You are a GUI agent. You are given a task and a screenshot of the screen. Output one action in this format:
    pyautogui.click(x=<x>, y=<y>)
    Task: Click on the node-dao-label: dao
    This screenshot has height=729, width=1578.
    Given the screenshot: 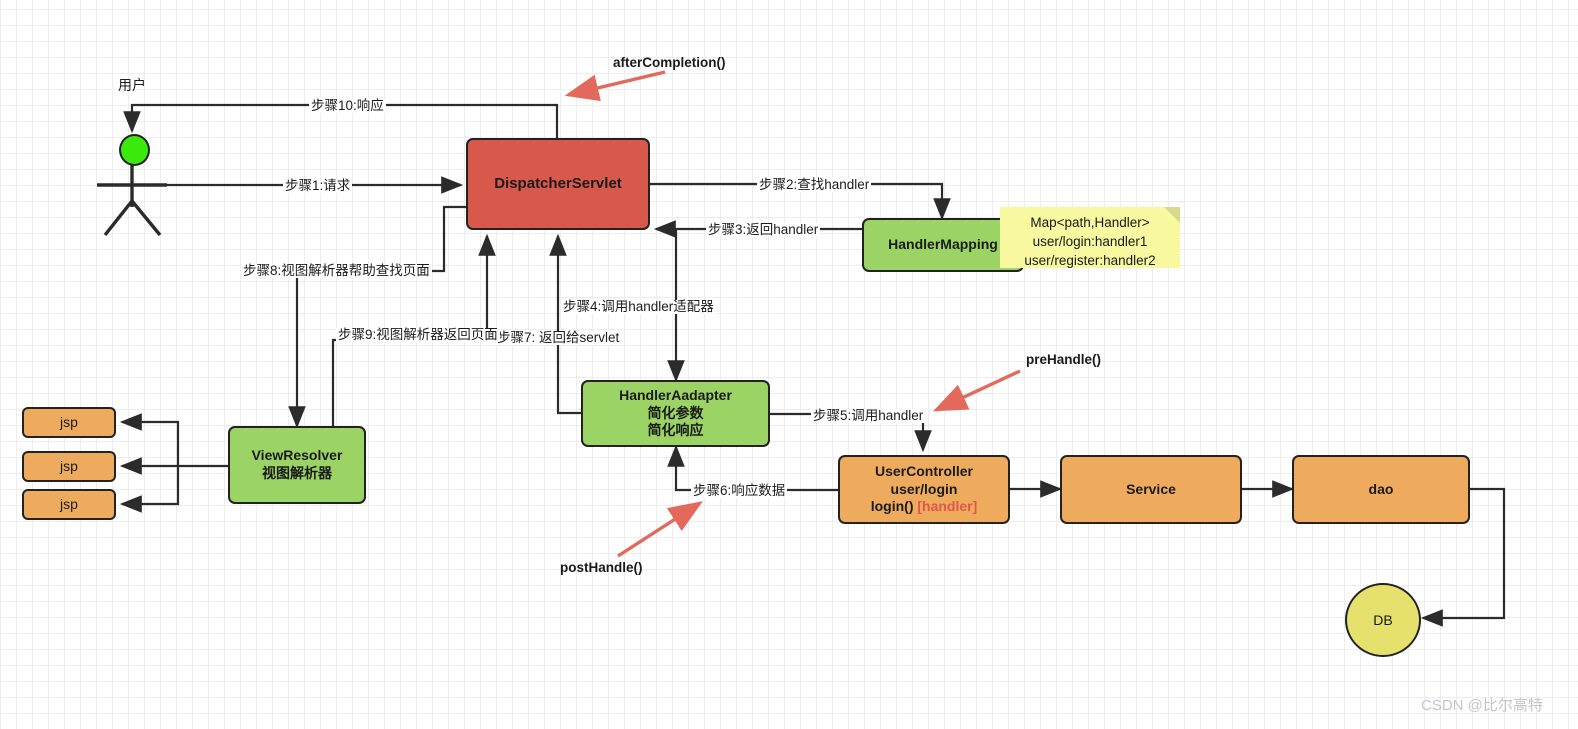 What is the action you would take?
    pyautogui.click(x=1381, y=488)
    